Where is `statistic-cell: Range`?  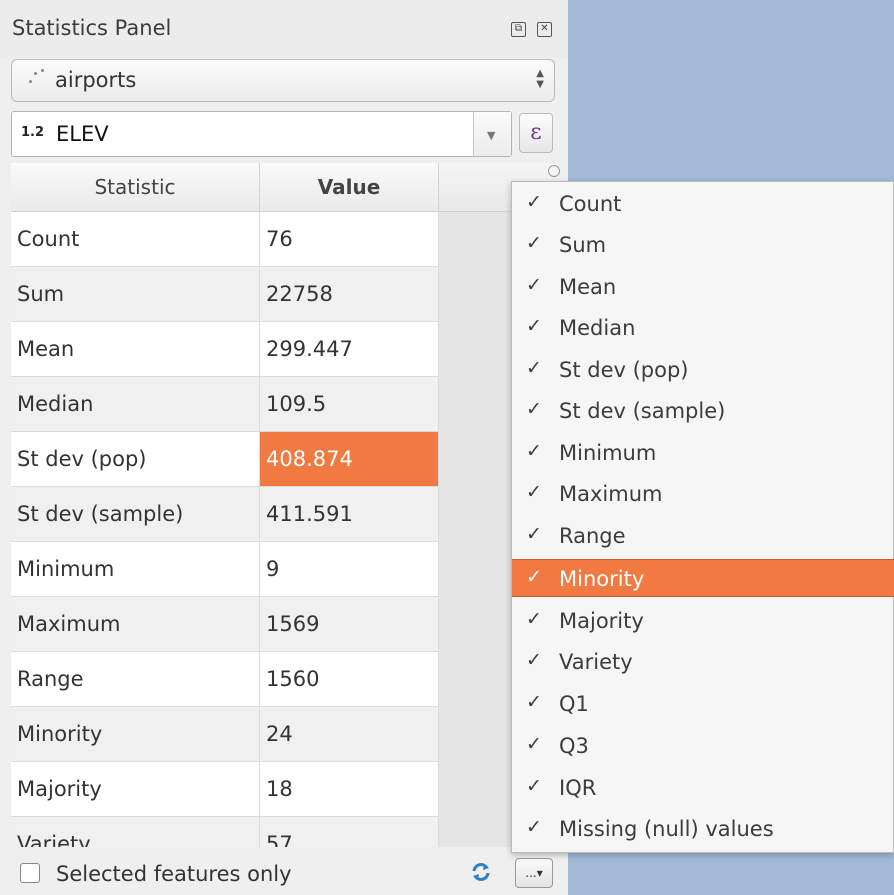
statistic-cell: Range is located at coordinates (135, 679).